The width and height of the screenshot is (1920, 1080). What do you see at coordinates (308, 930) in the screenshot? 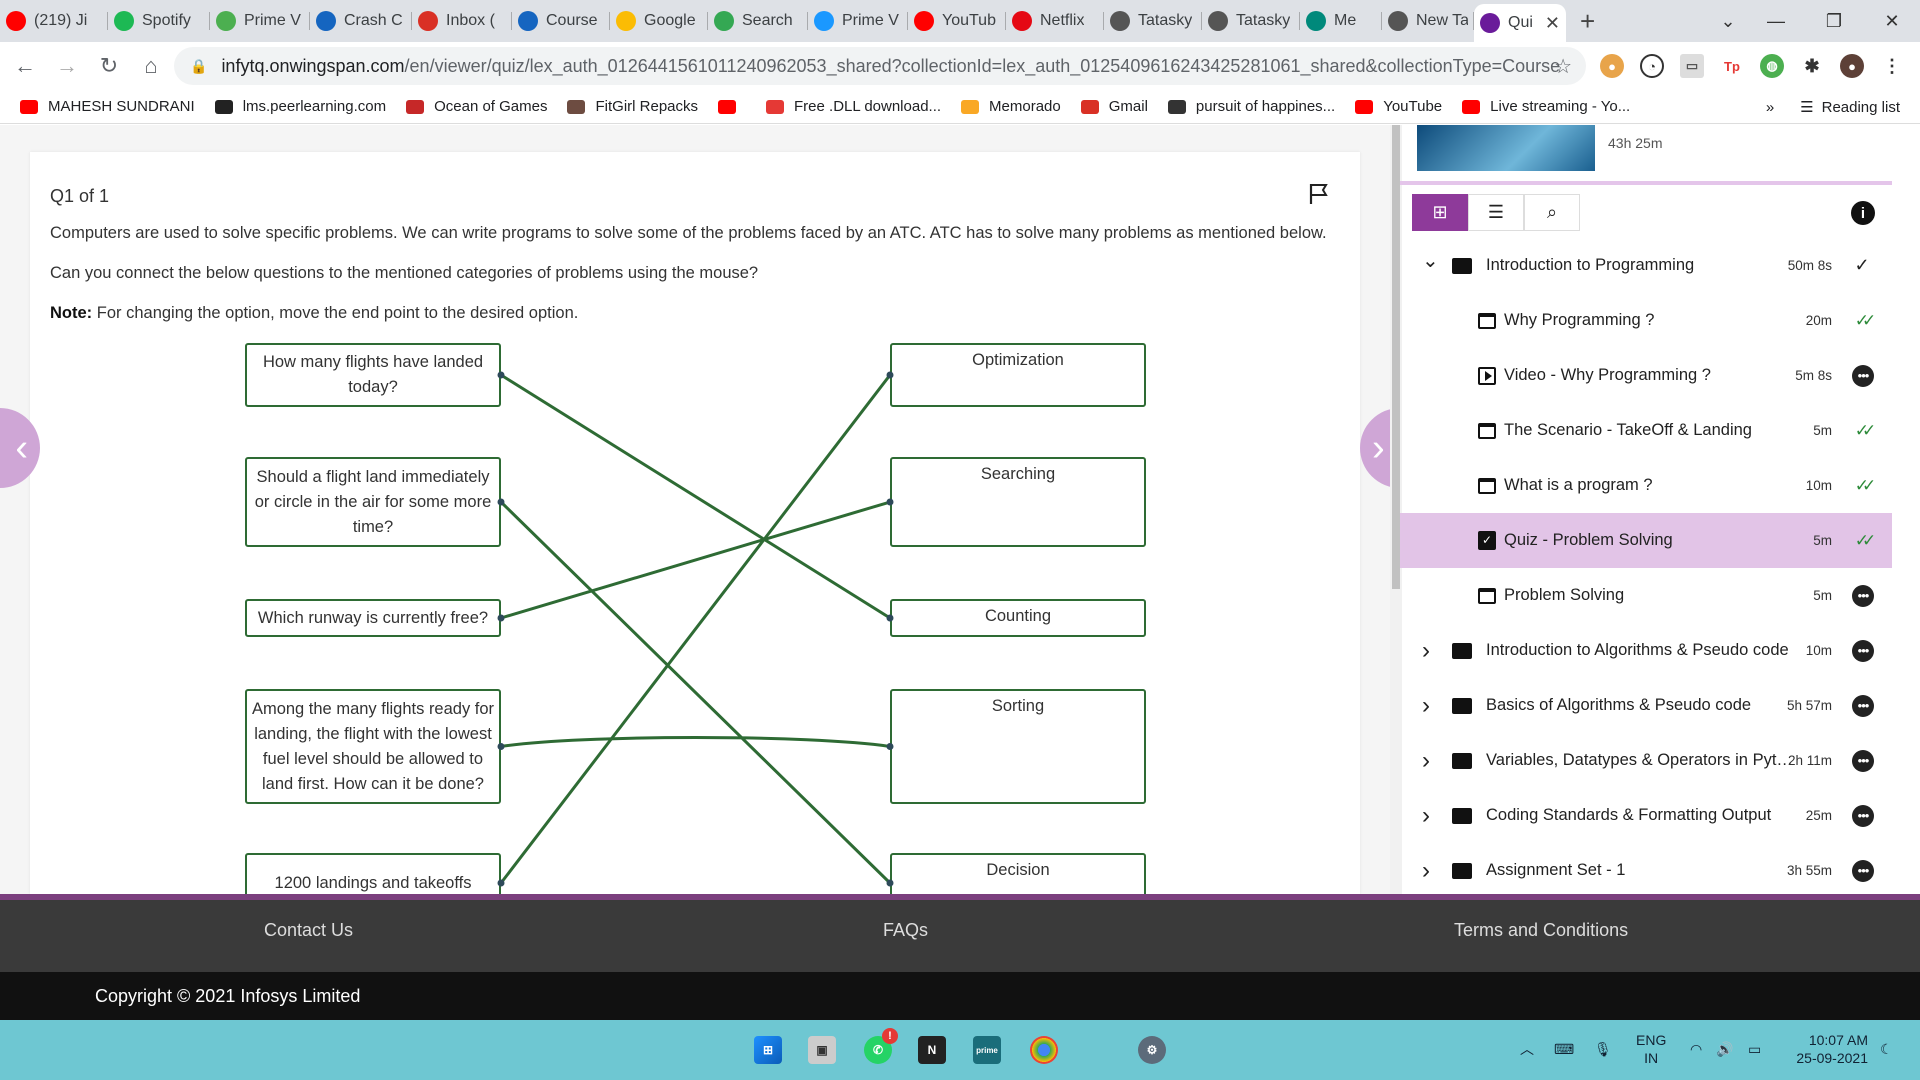
I see `contact-us-link: Contact Us` at bounding box center [308, 930].